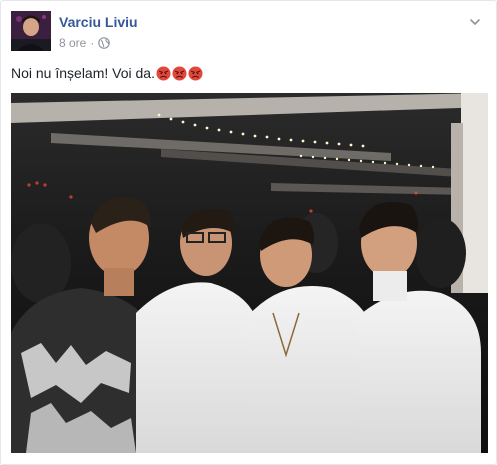 The height and width of the screenshot is (465, 497). What do you see at coordinates (98, 22) in the screenshot?
I see `author-name: Varciu Liviu` at bounding box center [98, 22].